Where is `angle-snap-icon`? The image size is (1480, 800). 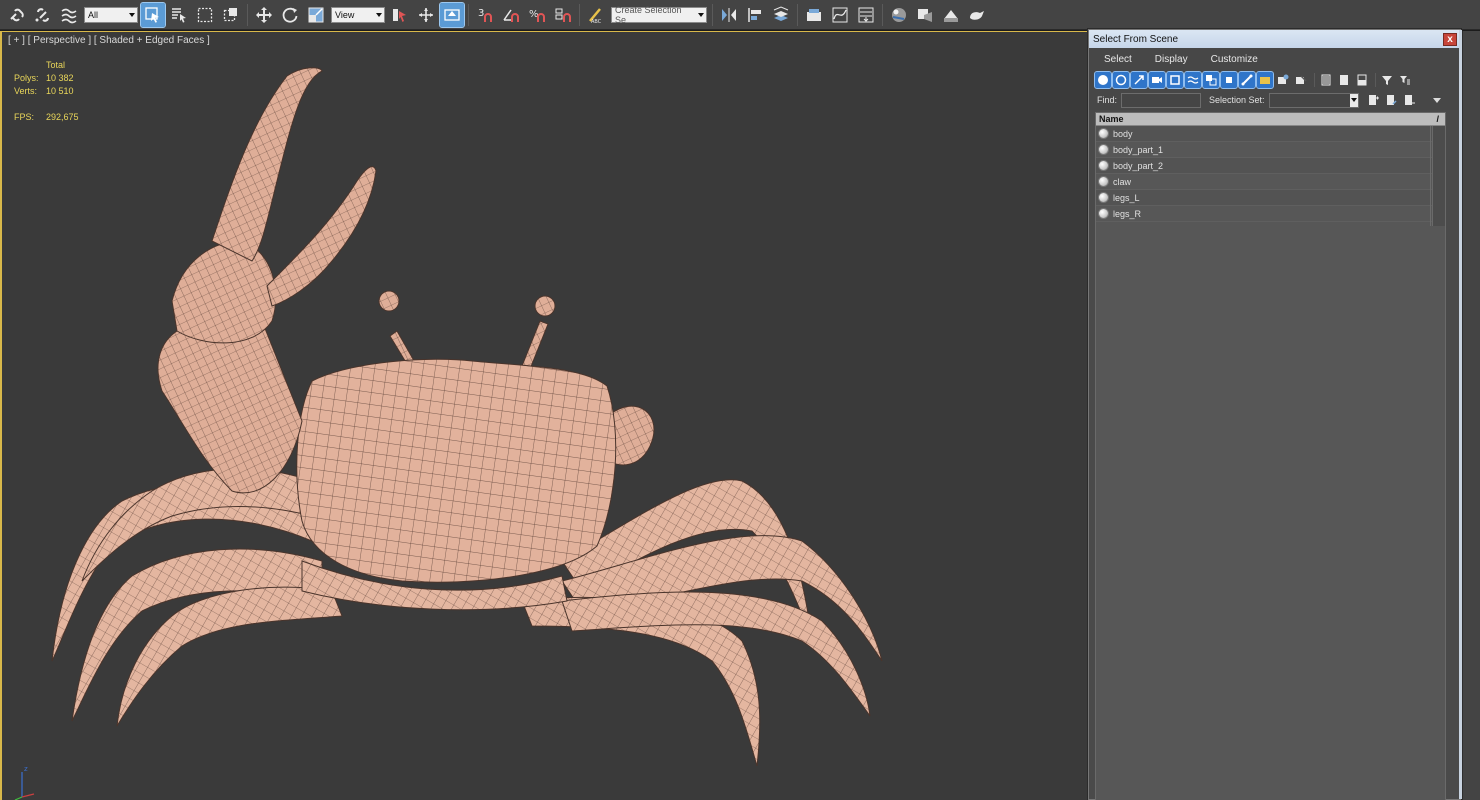
angle-snap-icon is located at coordinates (511, 15).